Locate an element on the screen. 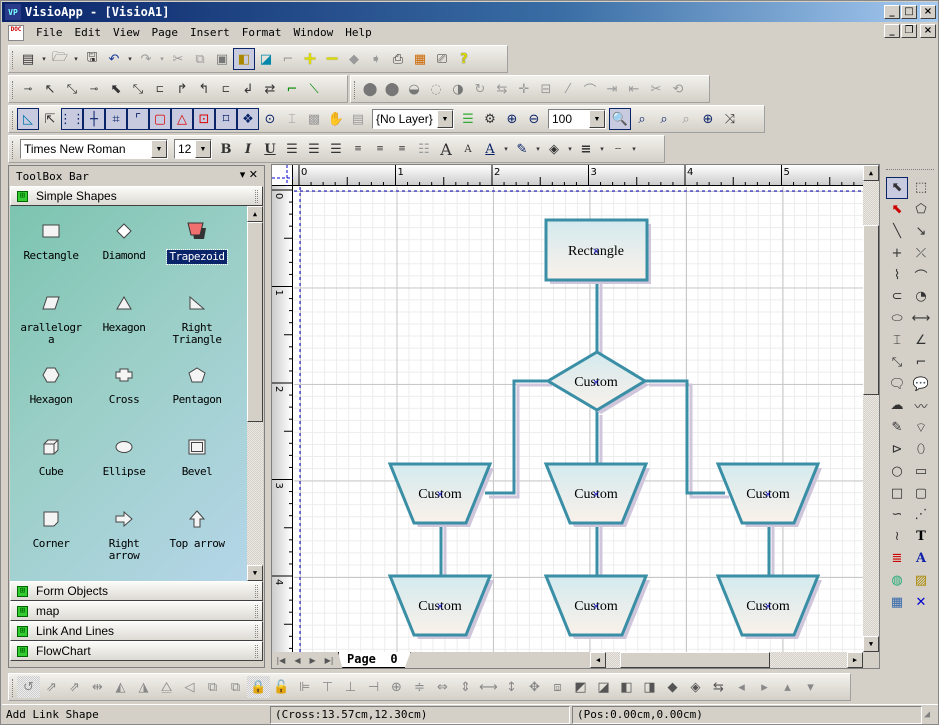  rotate-free-icon: ↺ is located at coordinates (28, 687).